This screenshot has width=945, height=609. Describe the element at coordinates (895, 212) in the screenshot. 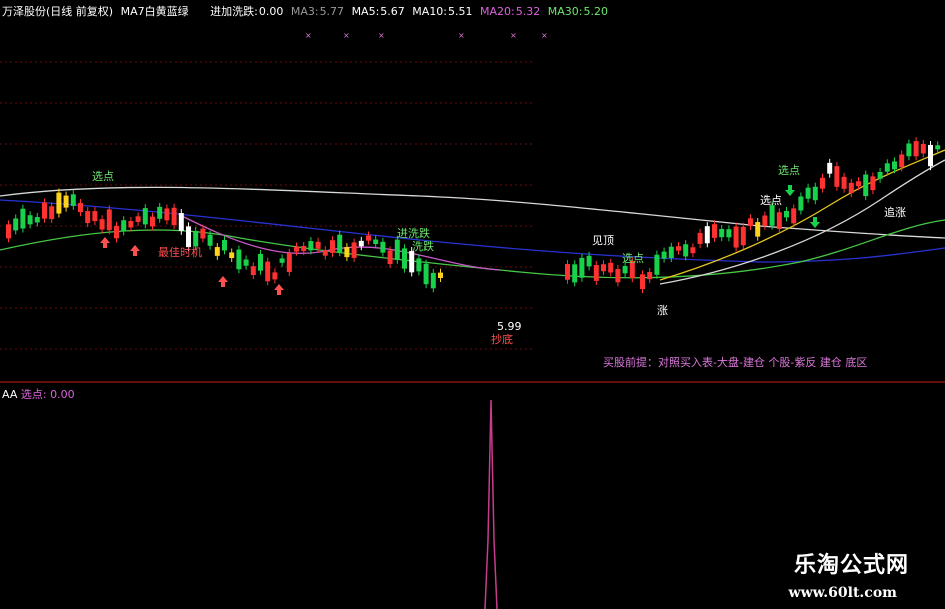

I see `annotation-zhui-zhang: 追涨` at that location.